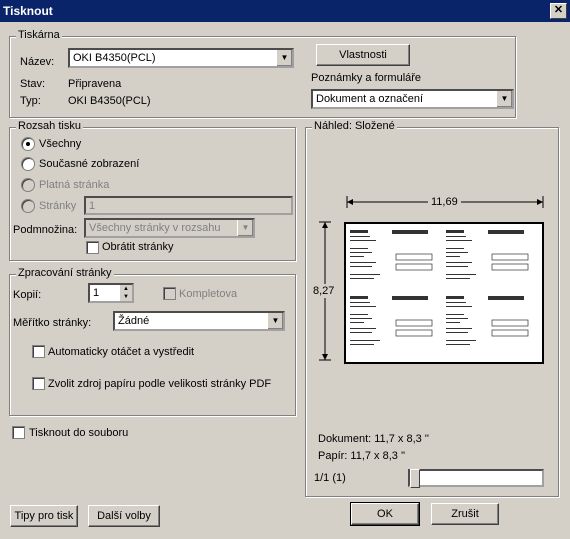 The height and width of the screenshot is (539, 570). Describe the element at coordinates (121, 352) in the screenshot. I see `auto-rotate-label: Automaticky otáčet a vystředit` at that location.